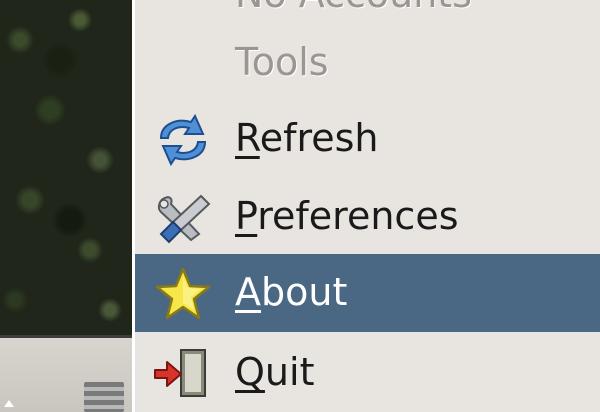 The width and height of the screenshot is (600, 412). I want to click on taskbar, so click(68, 373).